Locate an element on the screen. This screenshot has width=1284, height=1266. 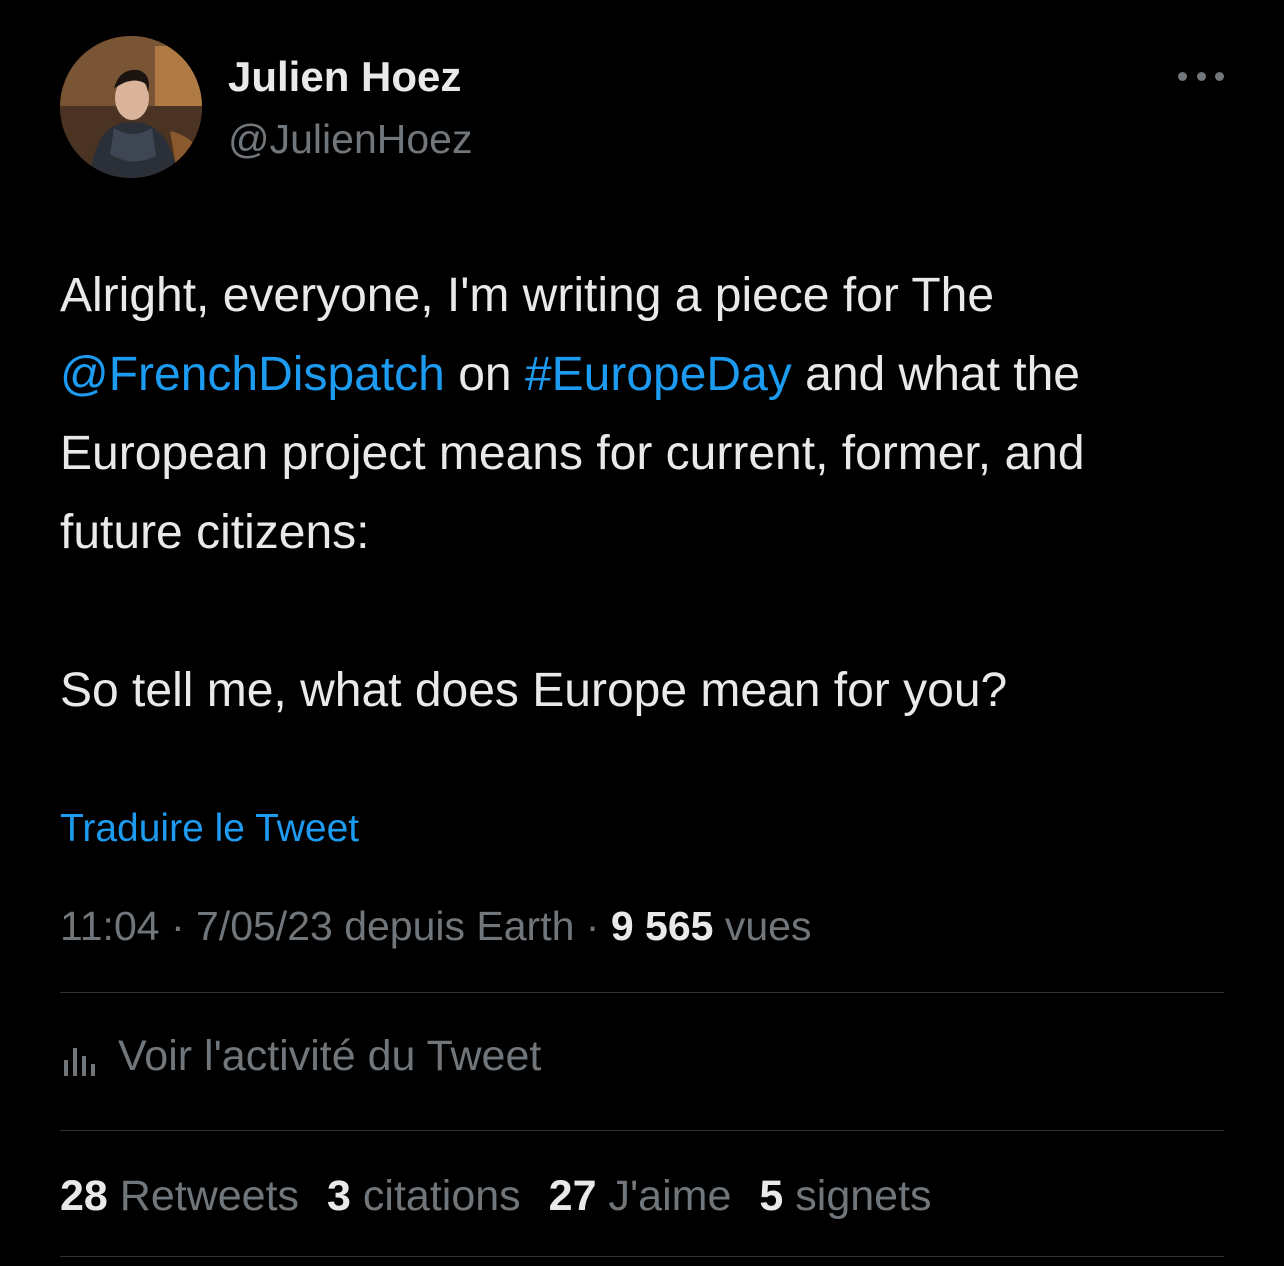
tweet-time: 11:04 is located at coordinates (110, 926).